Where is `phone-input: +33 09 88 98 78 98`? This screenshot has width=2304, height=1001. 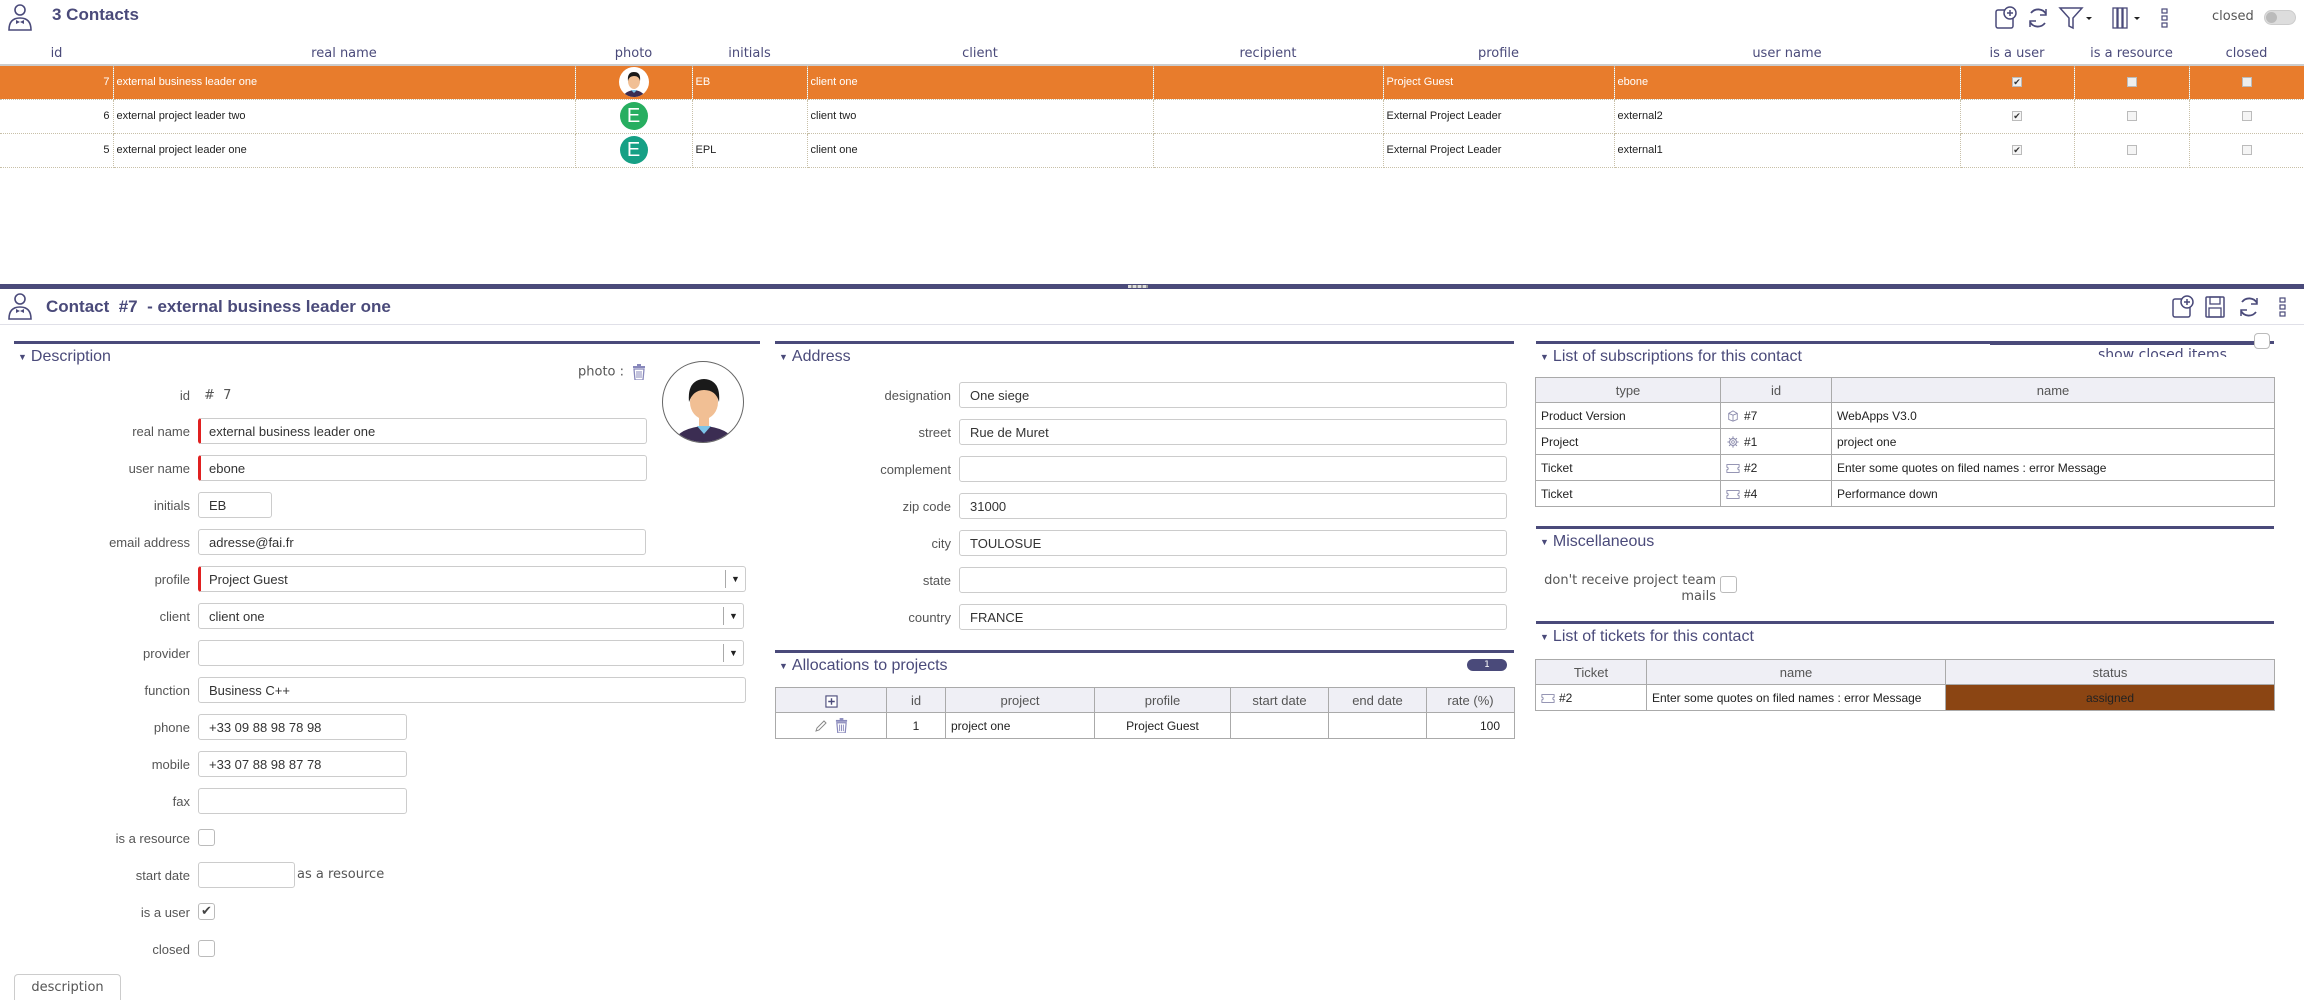 phone-input: +33 09 88 98 78 98 is located at coordinates (302, 727).